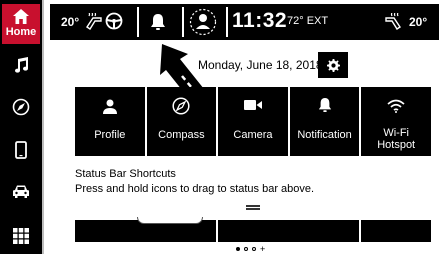 The image size is (439, 254). I want to click on wifi-icon, so click(396, 106).